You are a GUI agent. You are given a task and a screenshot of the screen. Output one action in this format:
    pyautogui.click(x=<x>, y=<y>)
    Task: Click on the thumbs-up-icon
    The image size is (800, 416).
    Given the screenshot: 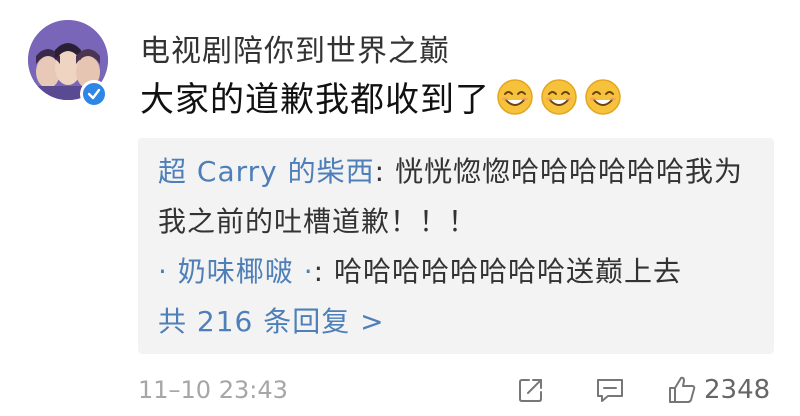 What is the action you would take?
    pyautogui.click(x=682, y=389)
    